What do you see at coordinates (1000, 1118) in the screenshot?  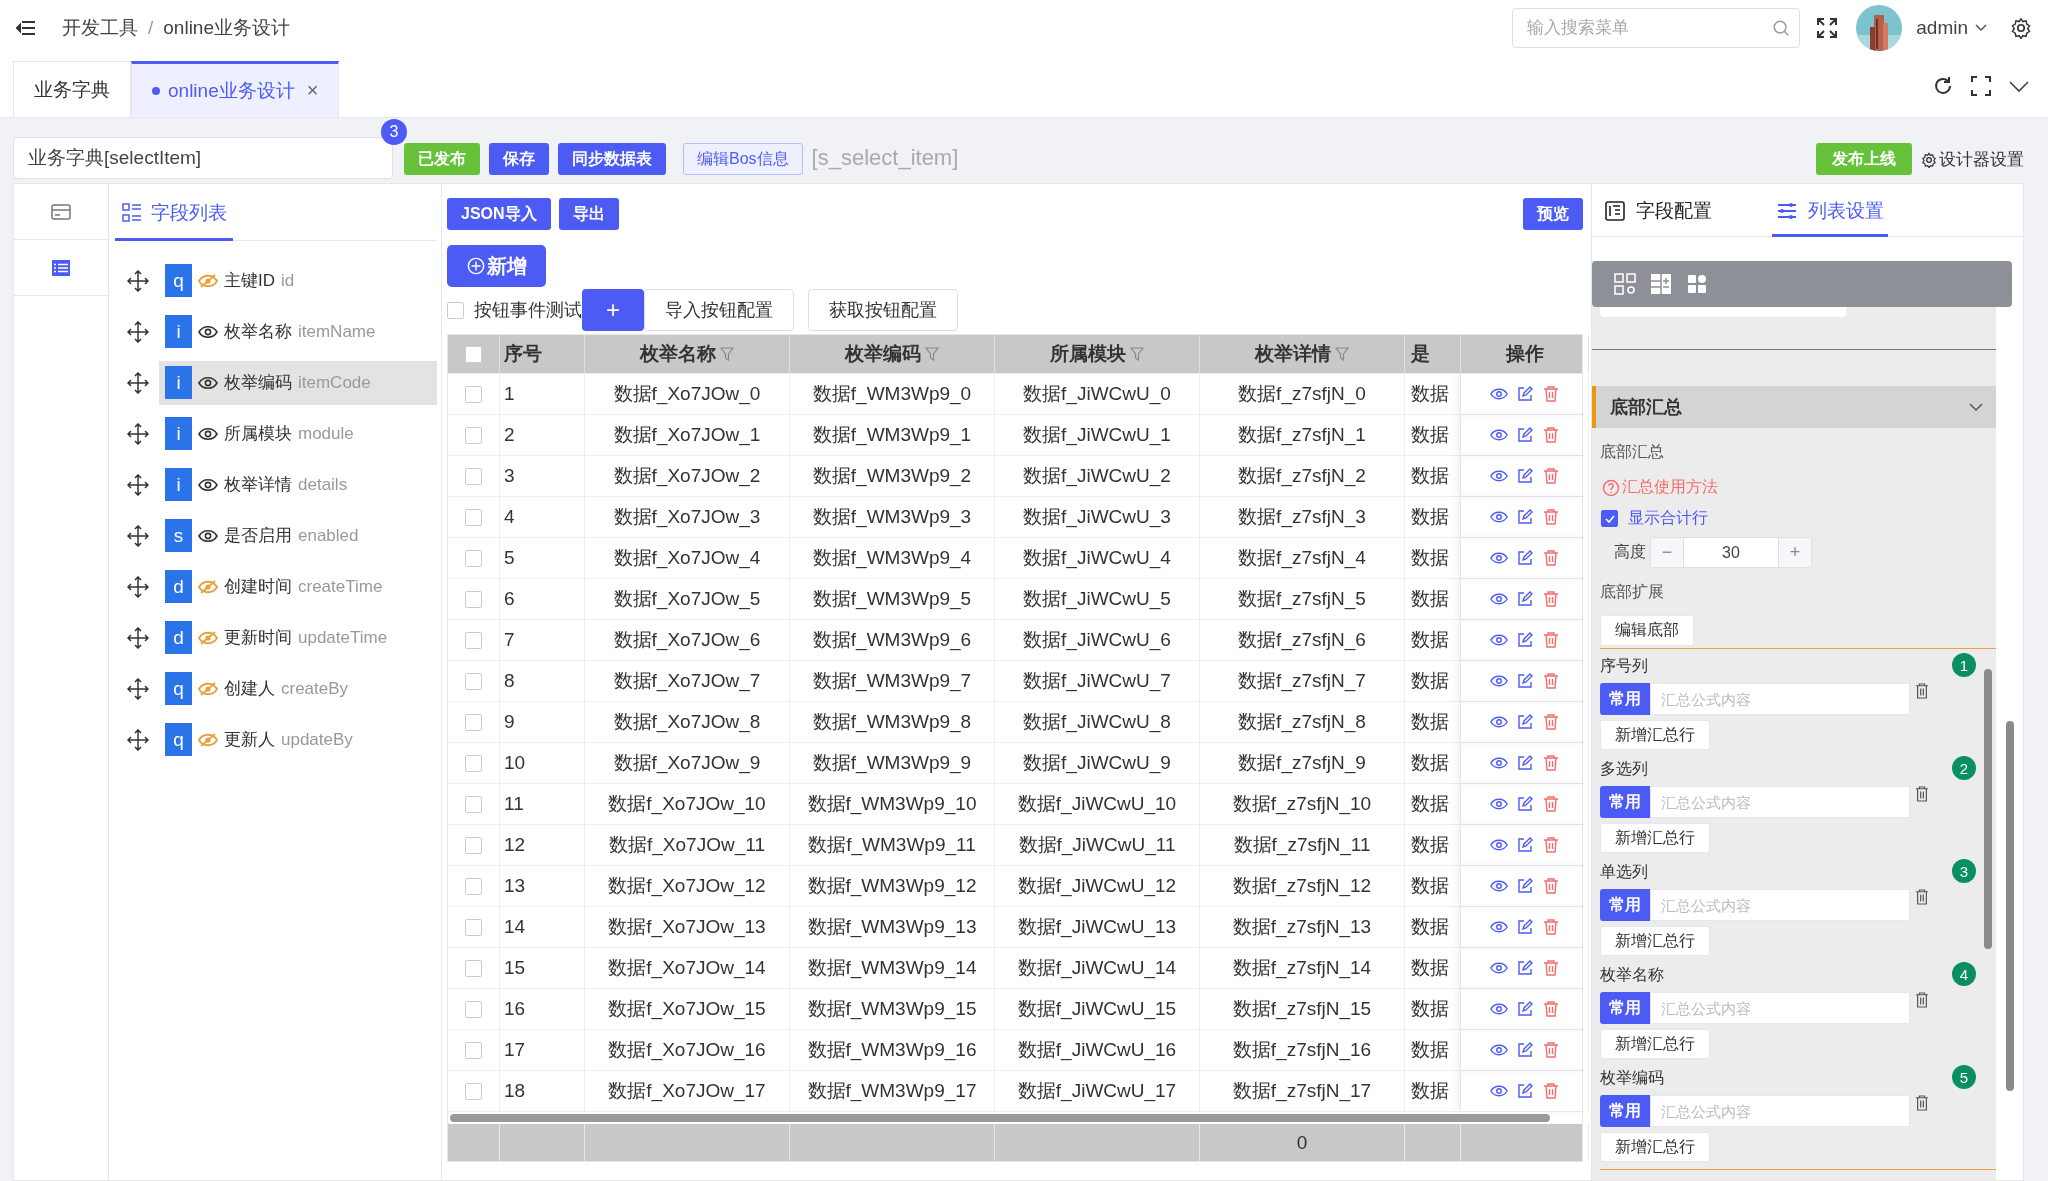 I see `scrollbar-drawing` at bounding box center [1000, 1118].